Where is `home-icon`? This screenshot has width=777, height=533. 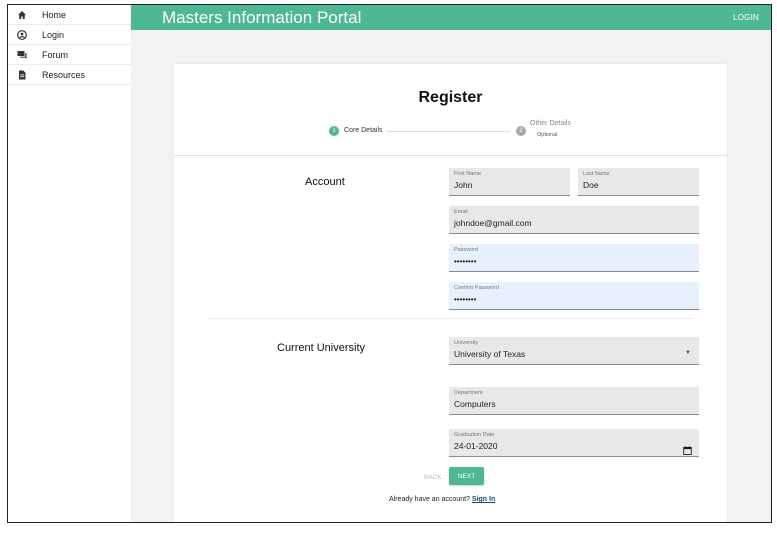 home-icon is located at coordinates (22, 15).